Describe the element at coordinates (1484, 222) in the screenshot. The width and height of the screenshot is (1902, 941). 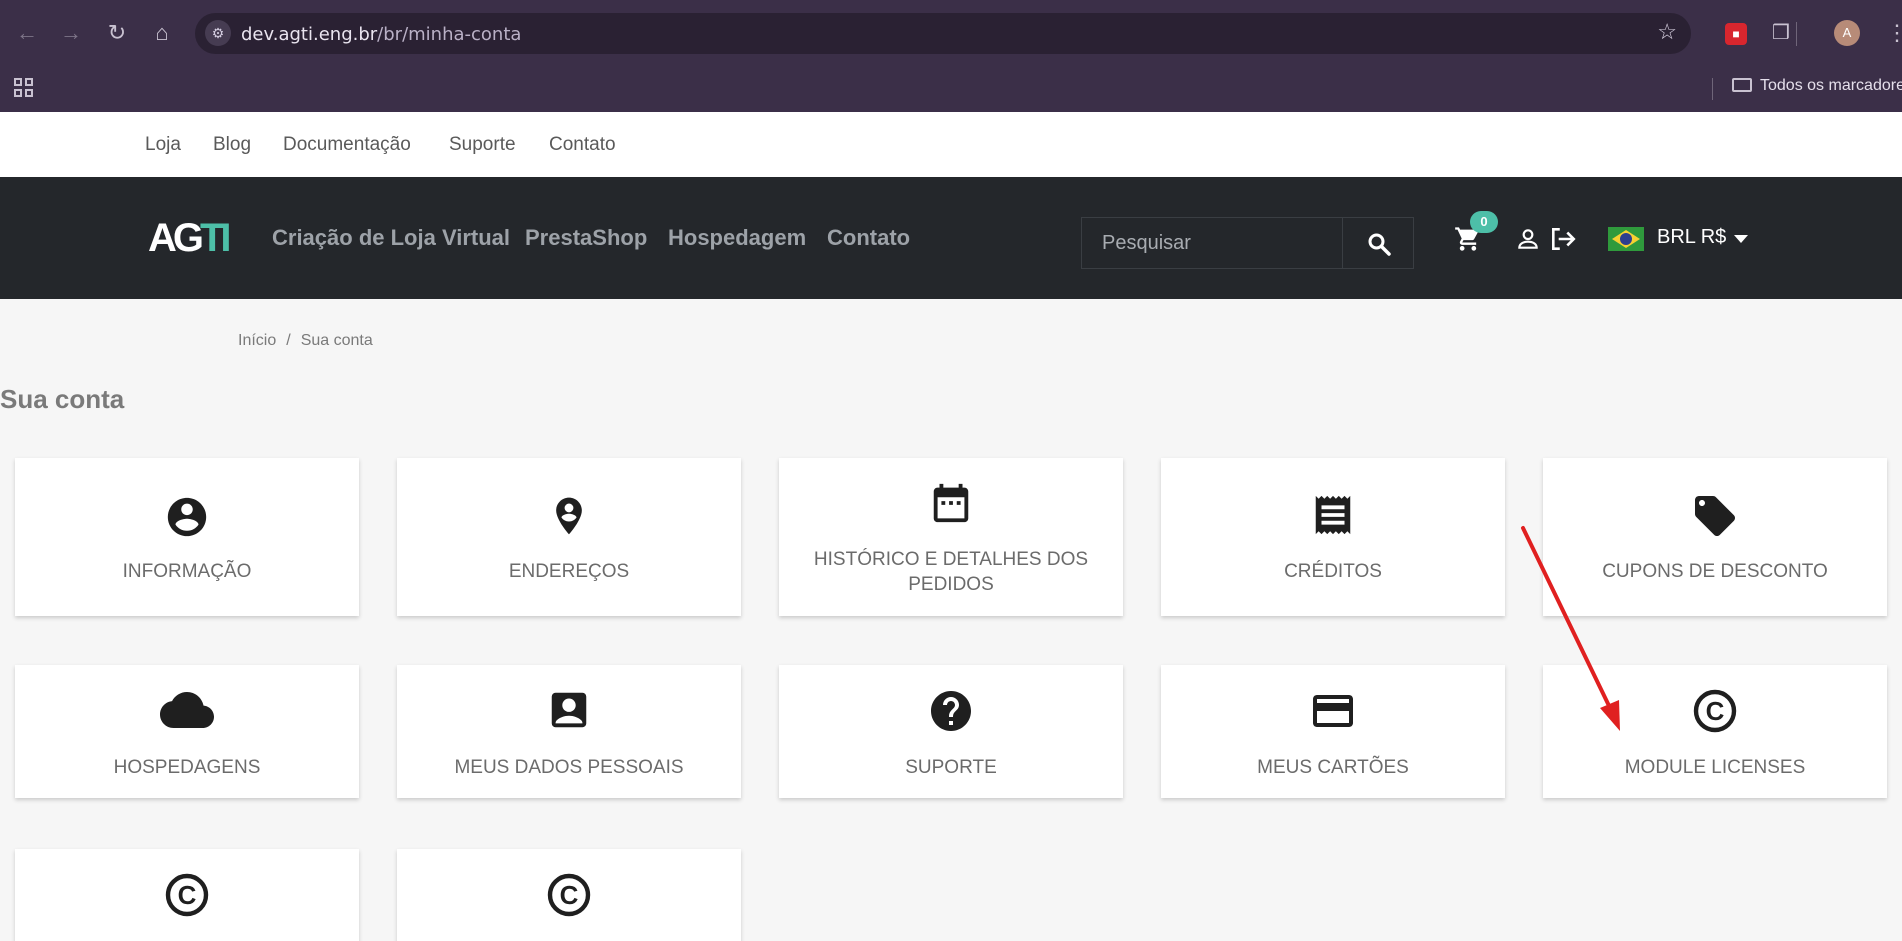
I see `cart-count-badge: 0` at that location.